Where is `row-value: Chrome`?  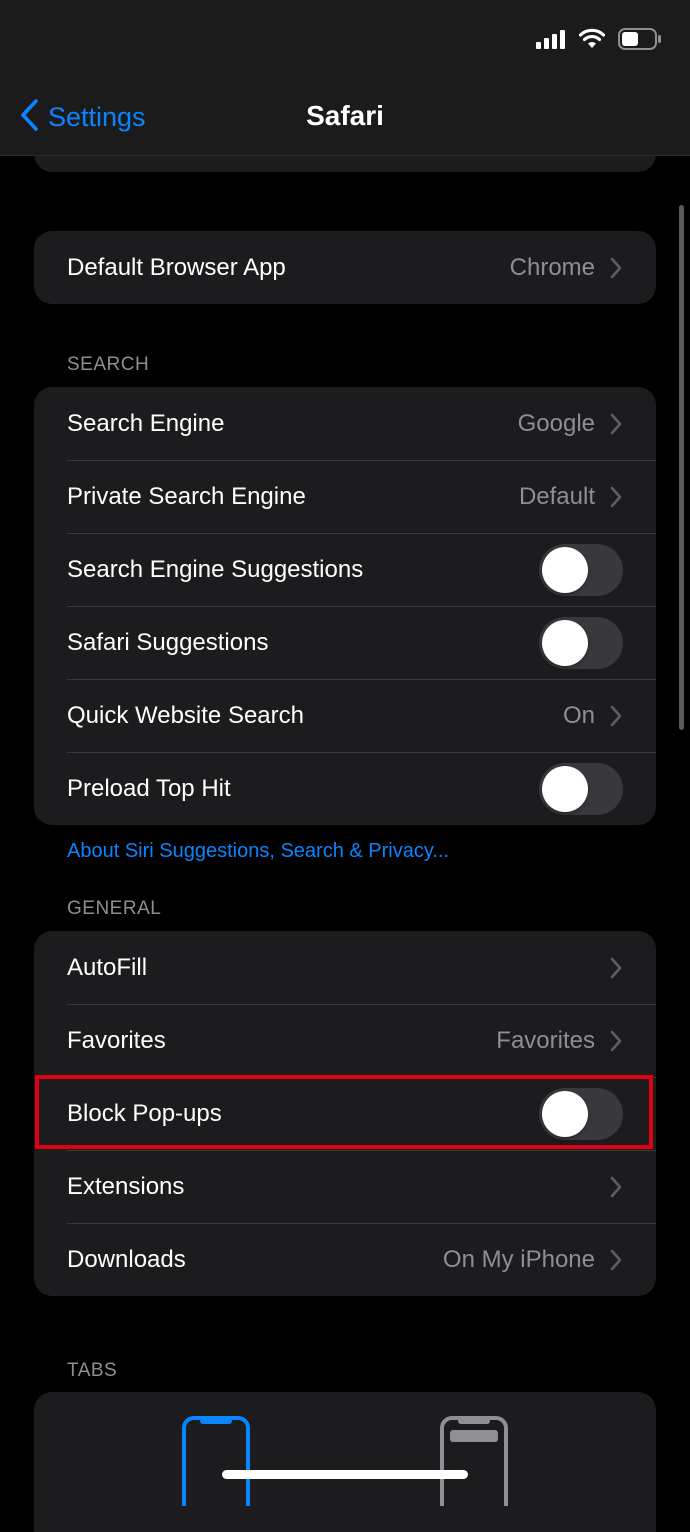
row-value: Chrome is located at coordinates (552, 267).